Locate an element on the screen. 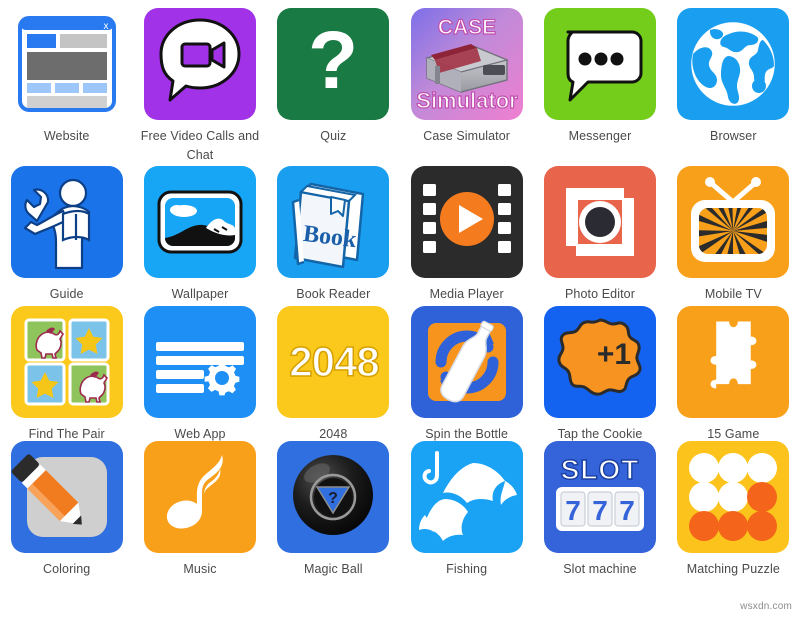 The height and width of the screenshot is (617, 800). app-cell-music: Music is located at coordinates (199, 508).